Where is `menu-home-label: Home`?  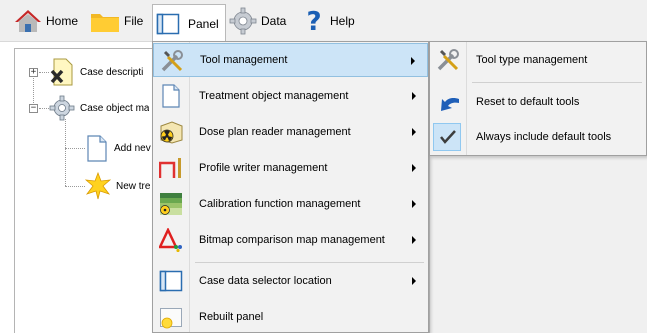
menu-home-label: Home is located at coordinates (62, 21).